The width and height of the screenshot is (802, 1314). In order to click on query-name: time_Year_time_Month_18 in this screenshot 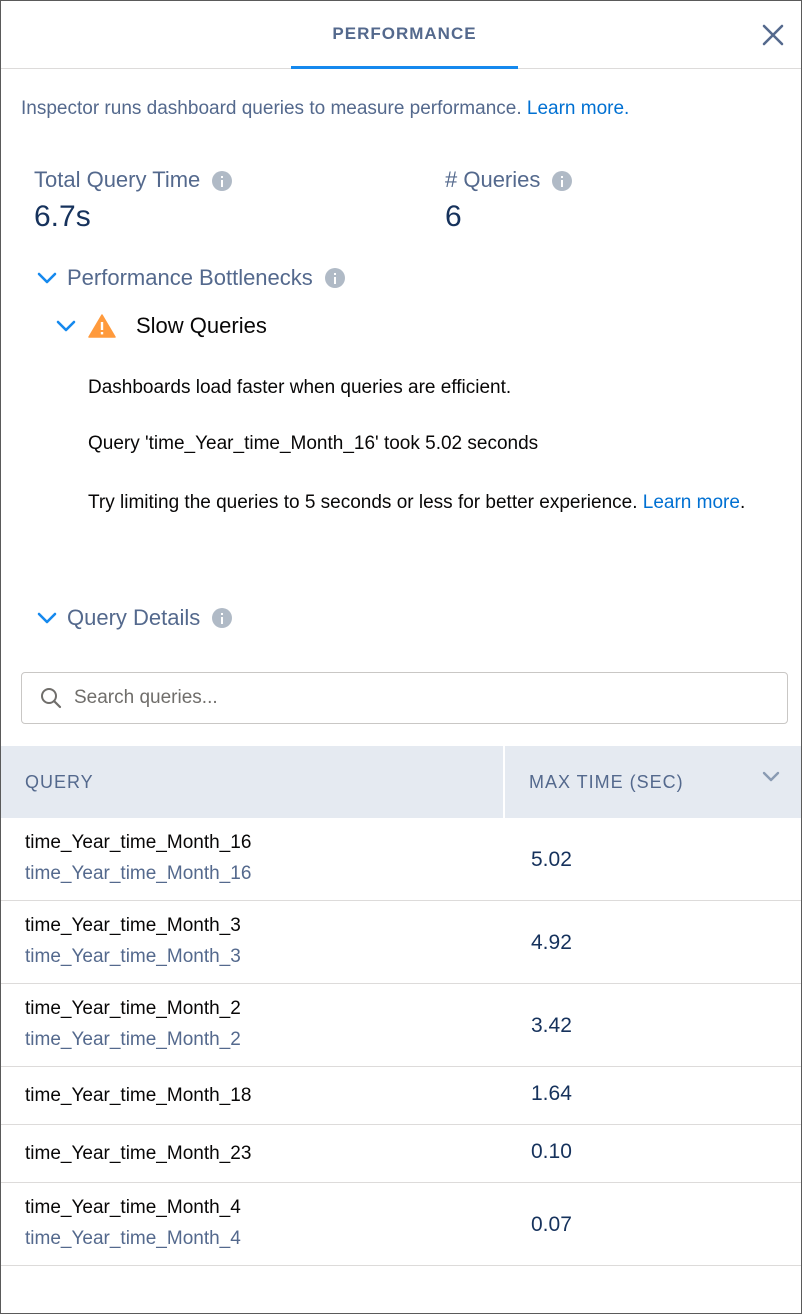, I will do `click(138, 1095)`.